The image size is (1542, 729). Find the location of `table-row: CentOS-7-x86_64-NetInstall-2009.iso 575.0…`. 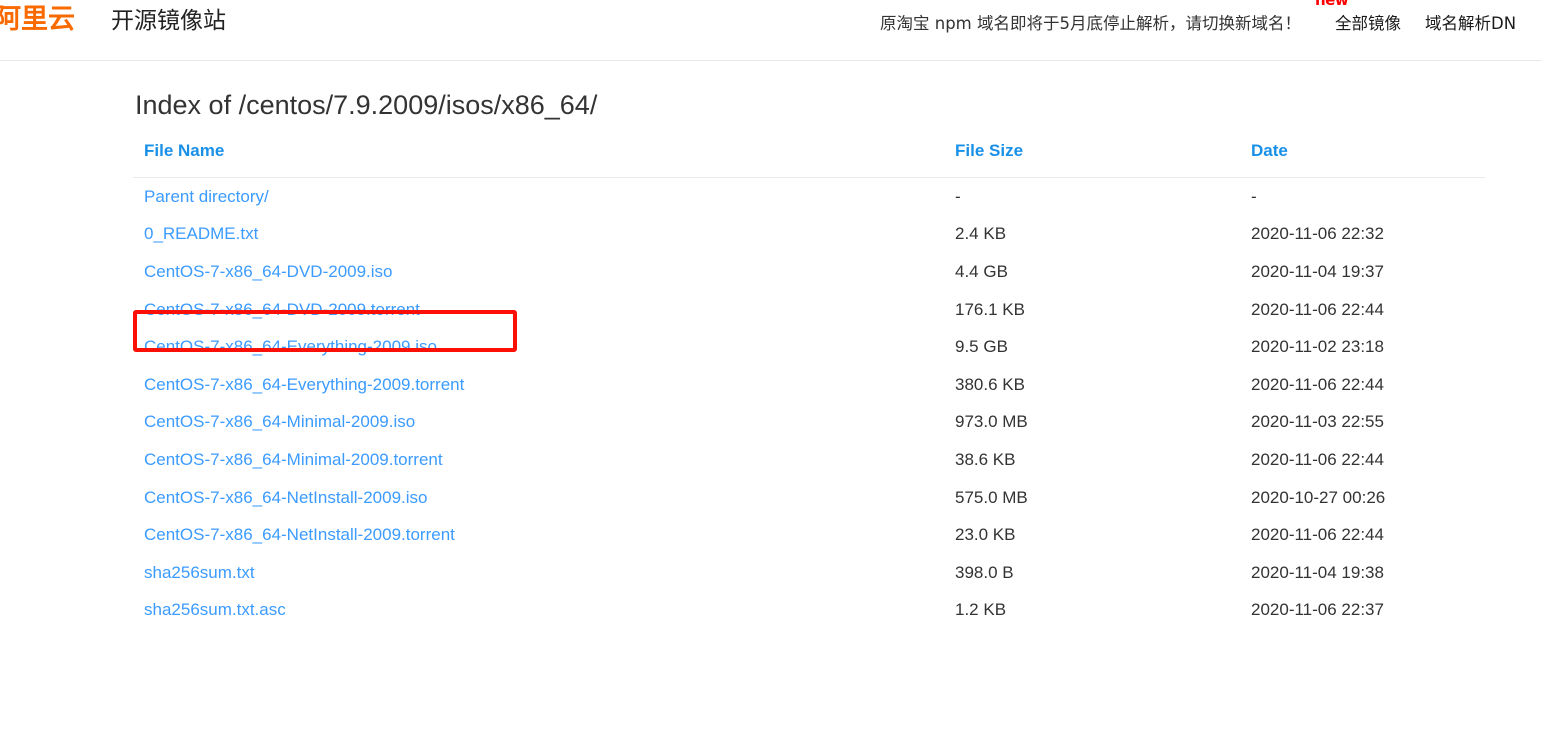

table-row: CentOS-7-x86_64-NetInstall-2009.iso 575.0… is located at coordinates (809, 498).